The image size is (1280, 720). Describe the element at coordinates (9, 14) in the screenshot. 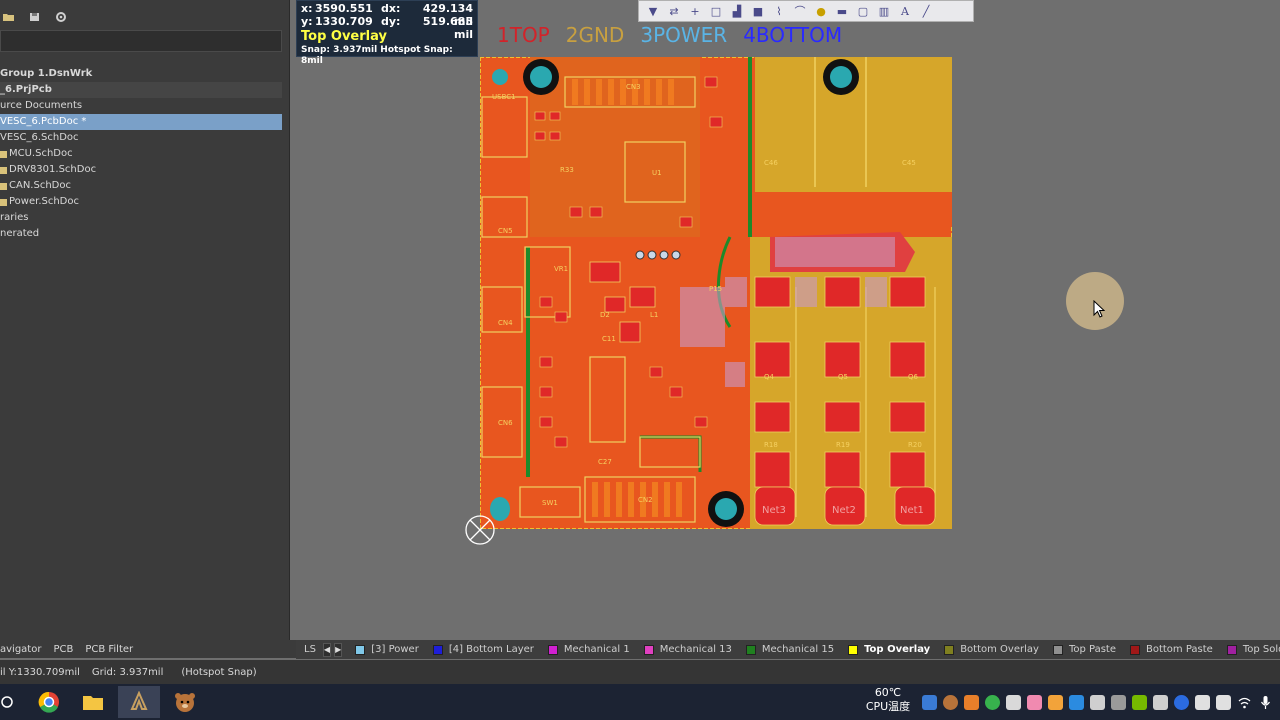

I see `open-folder-icon` at that location.